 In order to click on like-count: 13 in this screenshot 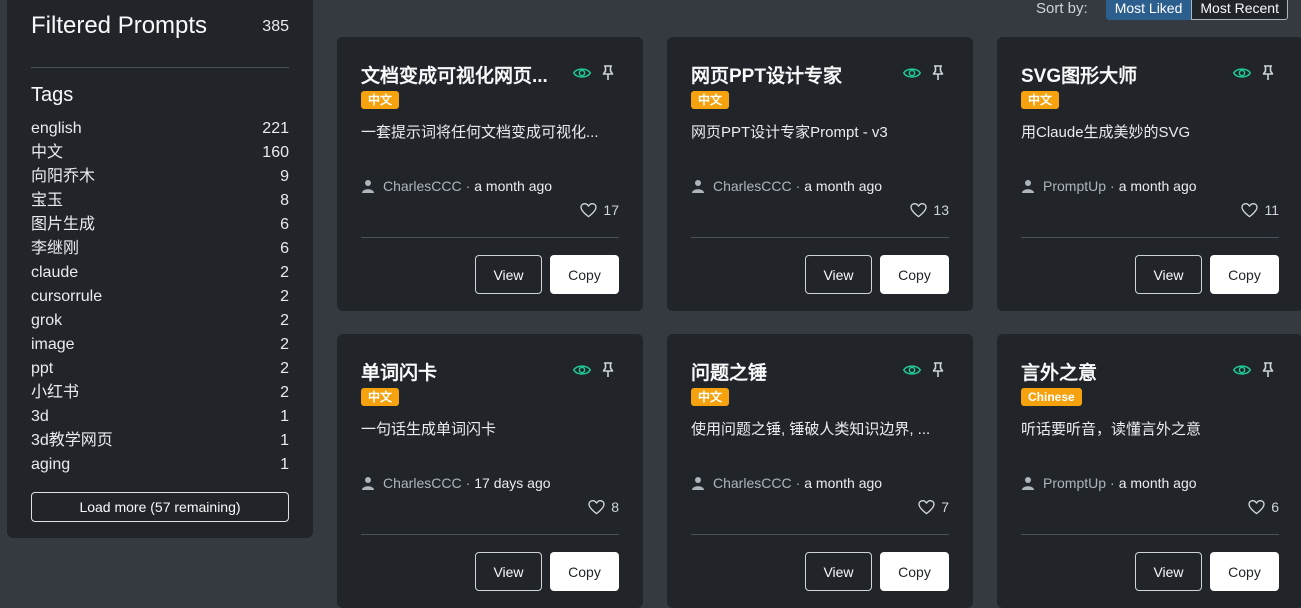, I will do `click(941, 210)`.